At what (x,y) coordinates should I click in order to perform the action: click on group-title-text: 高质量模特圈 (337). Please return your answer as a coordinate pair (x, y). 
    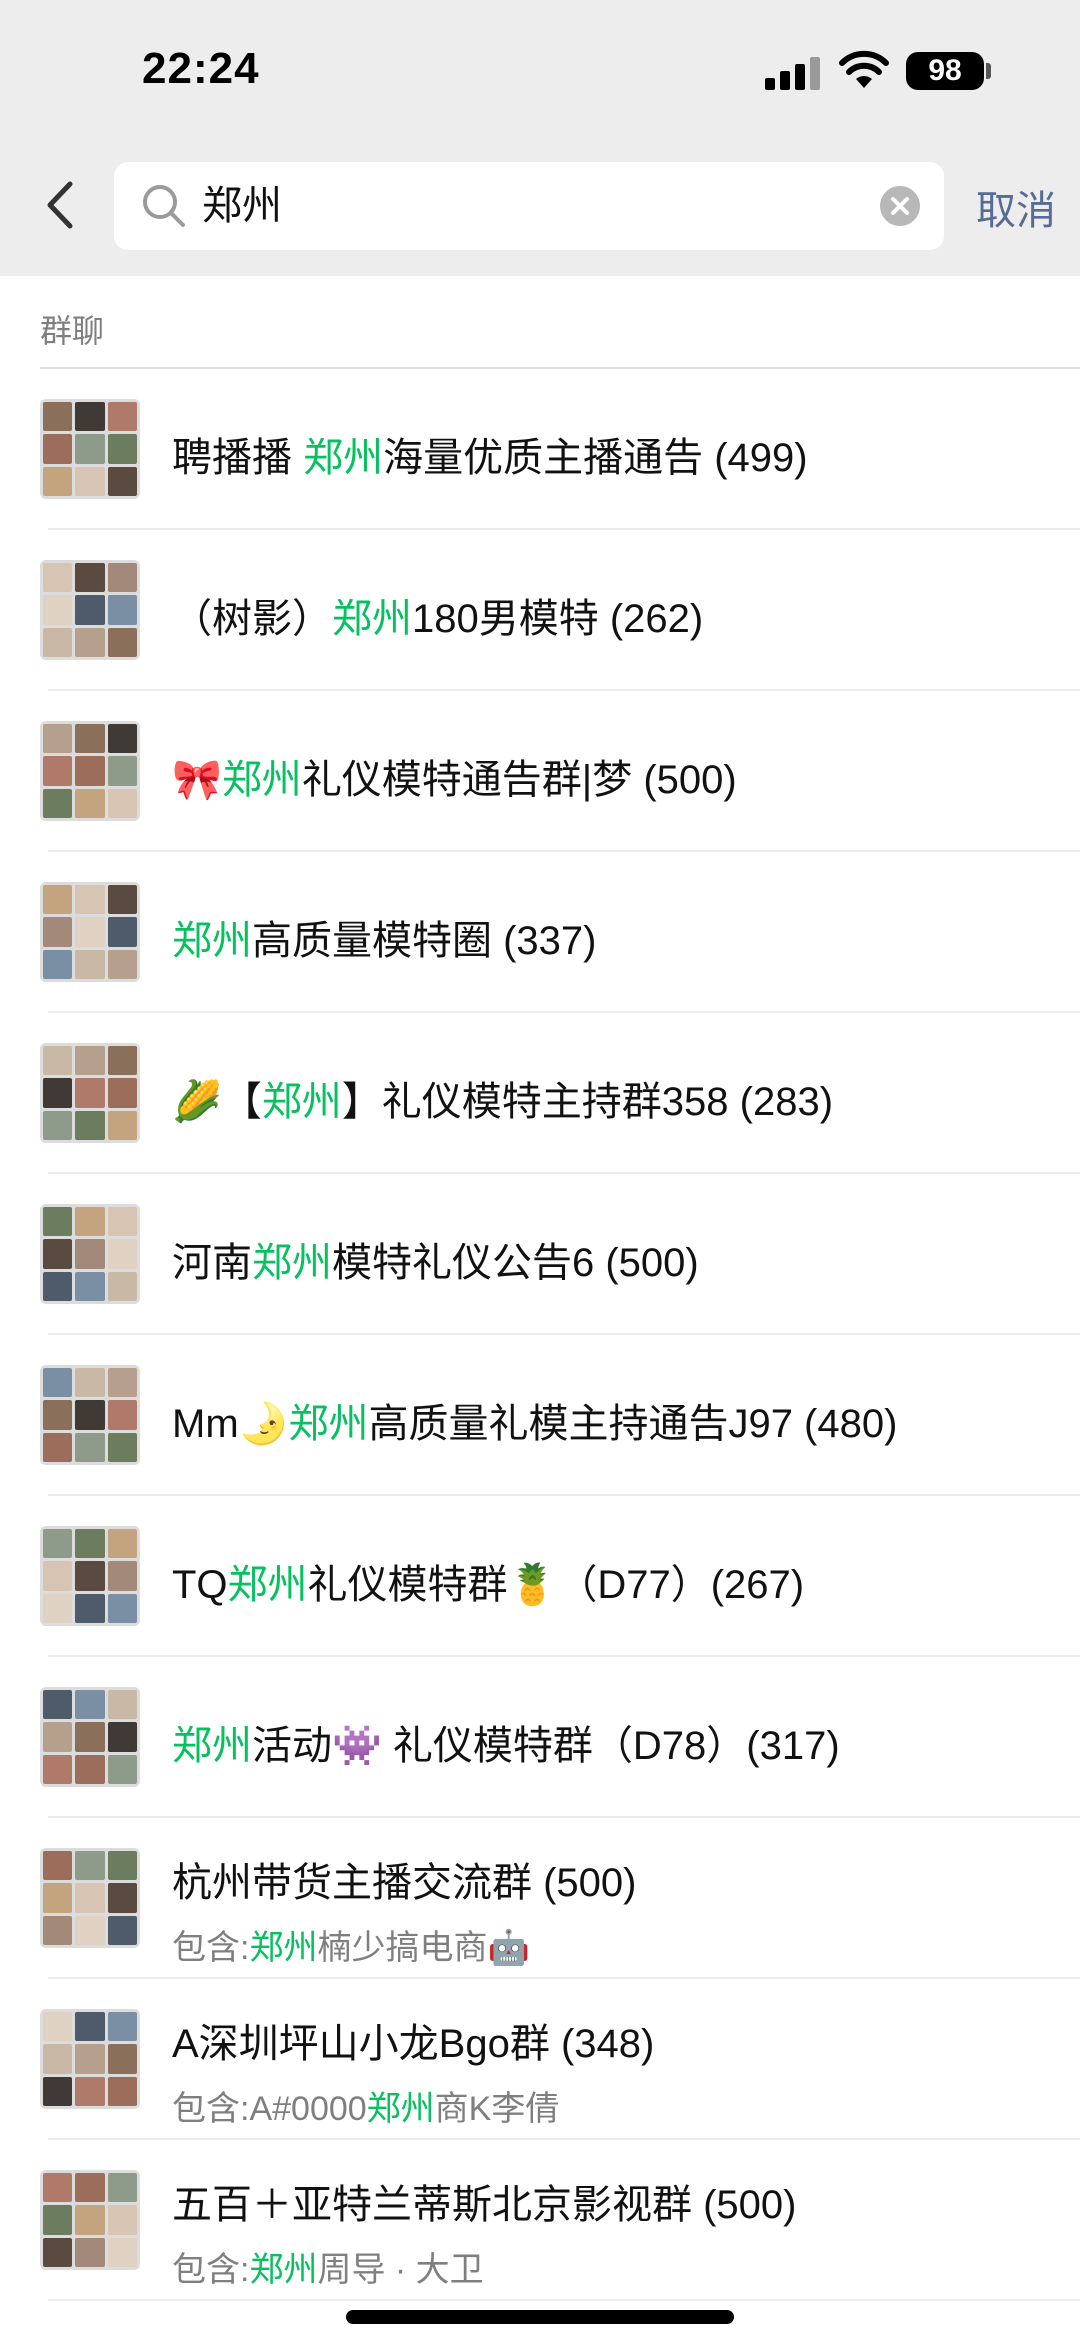
    Looking at the image, I should click on (424, 941).